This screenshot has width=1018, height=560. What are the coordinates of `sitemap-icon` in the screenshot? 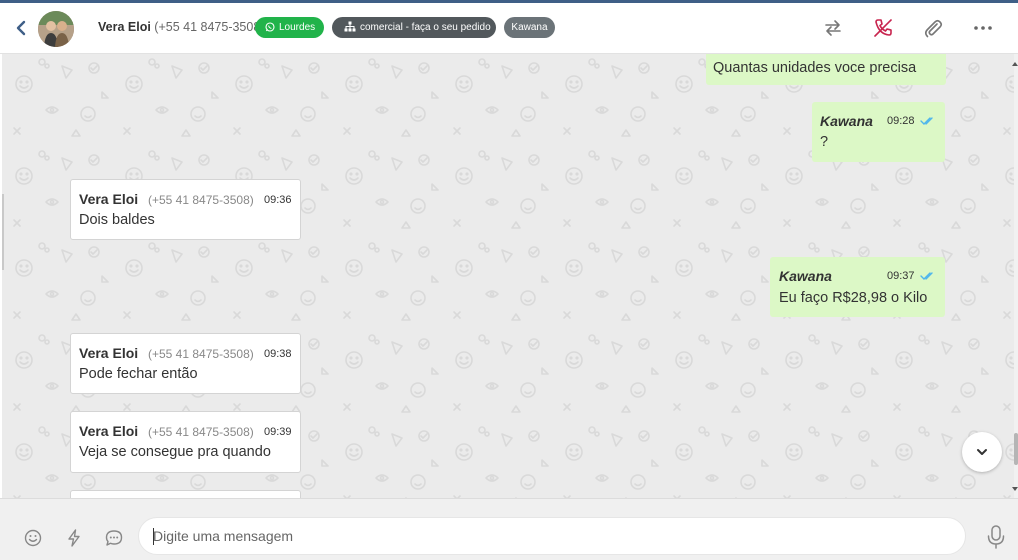 It's located at (350, 26).